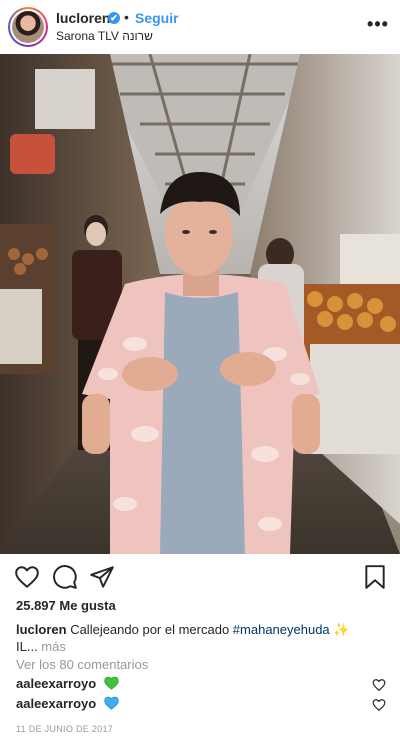  What do you see at coordinates (102, 577) in the screenshot?
I see `share-icon` at bounding box center [102, 577].